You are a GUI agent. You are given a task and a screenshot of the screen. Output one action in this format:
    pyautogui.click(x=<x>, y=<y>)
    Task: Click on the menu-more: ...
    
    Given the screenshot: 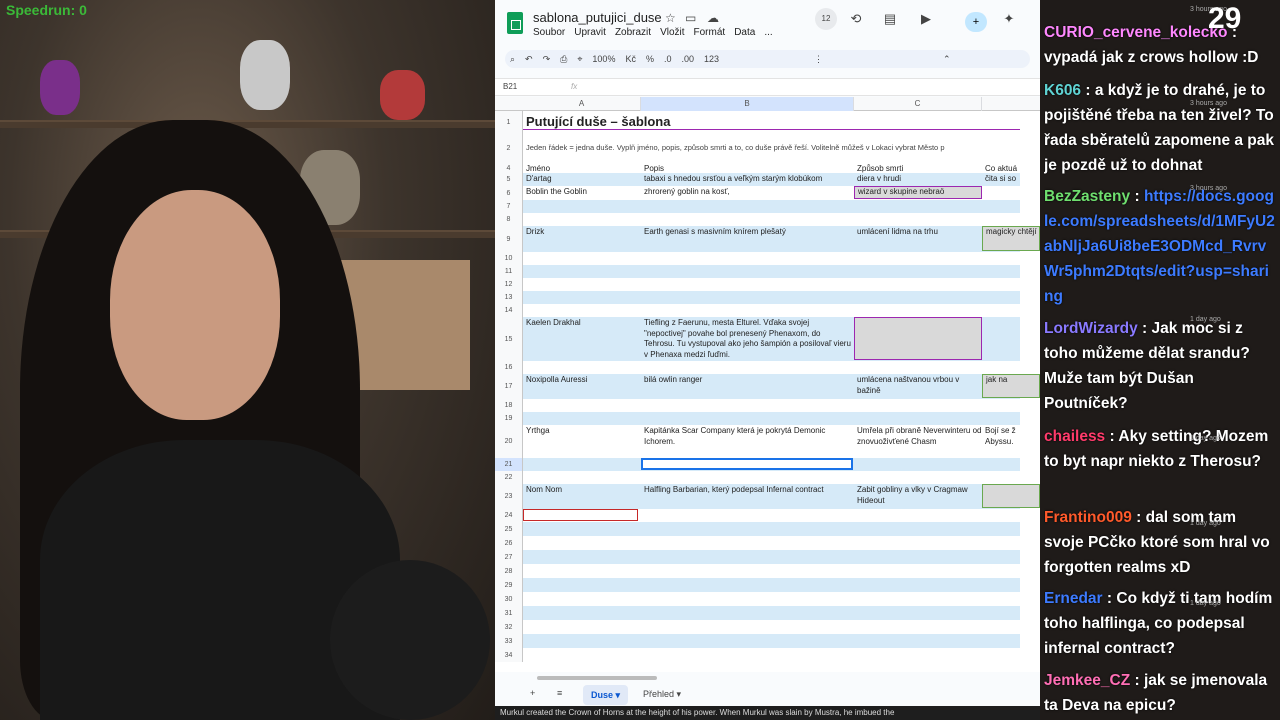 What is the action you would take?
    pyautogui.click(x=768, y=32)
    